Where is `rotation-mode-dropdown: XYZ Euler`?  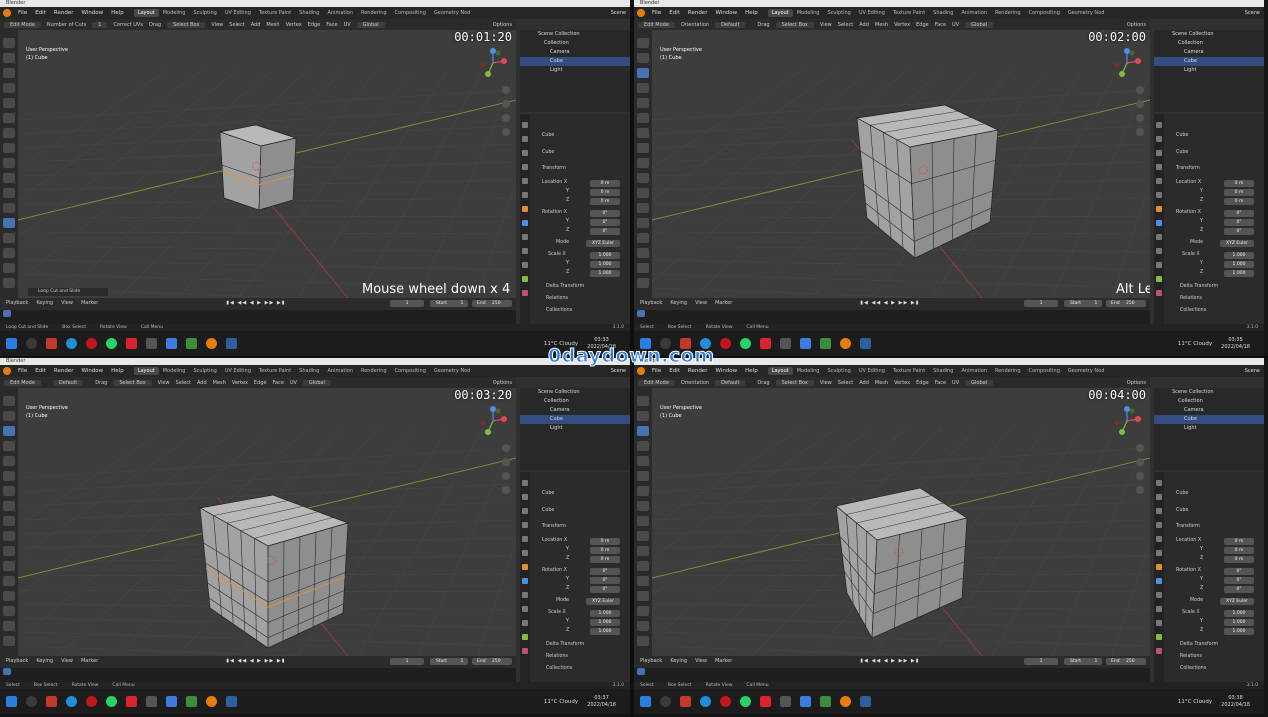
rotation-mode-dropdown: XYZ Euler is located at coordinates (1237, 601).